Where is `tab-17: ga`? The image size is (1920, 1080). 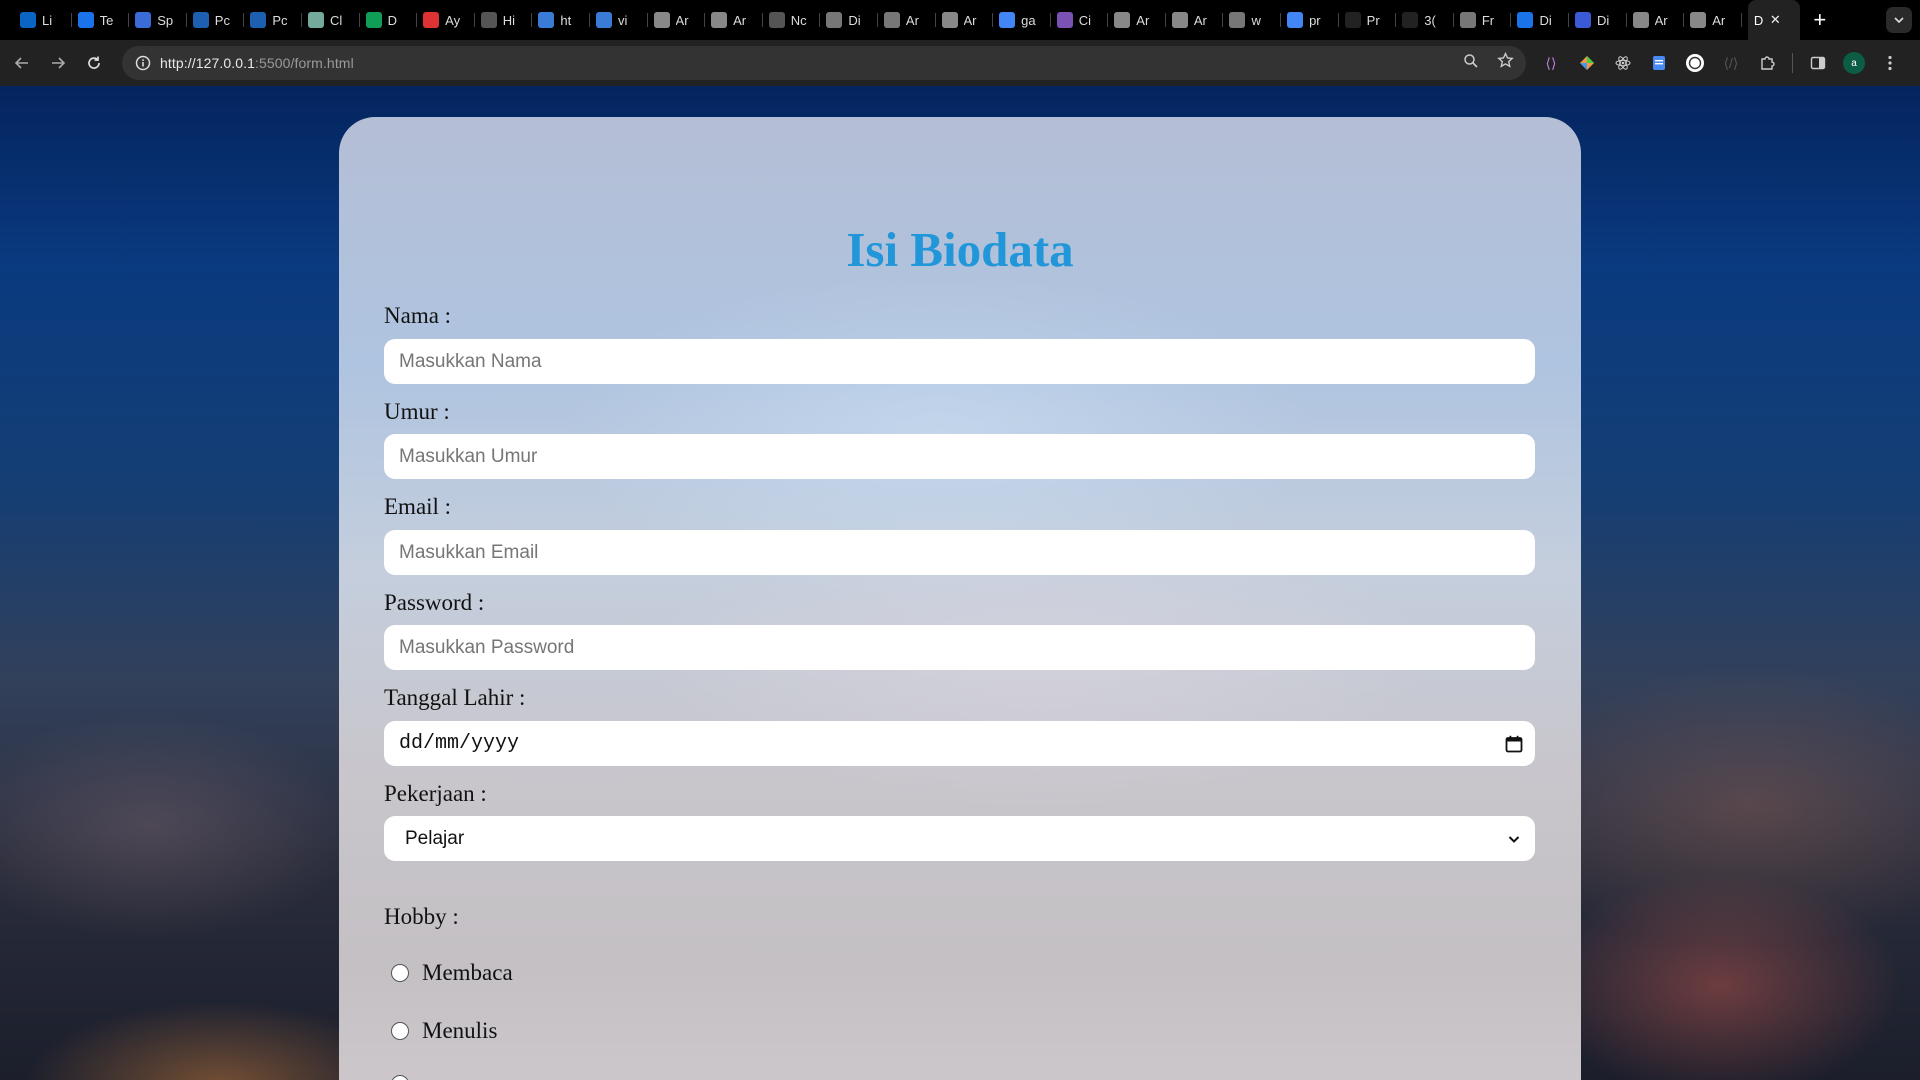
tab-17: ga is located at coordinates (1022, 20).